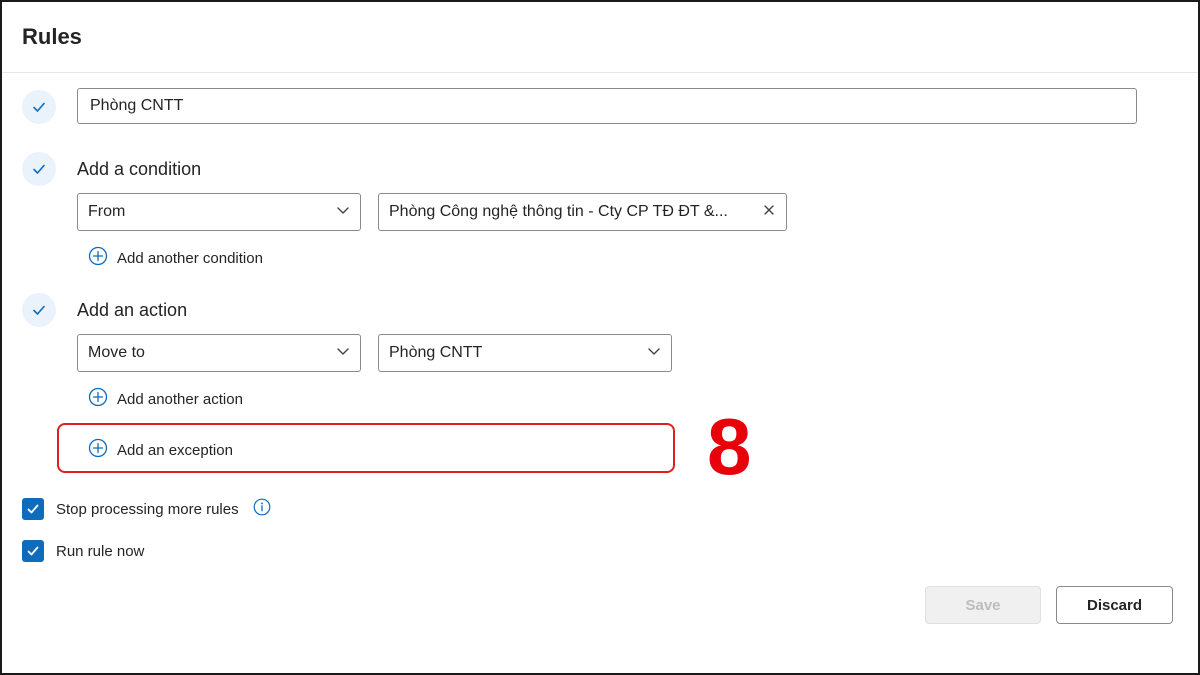 The height and width of the screenshot is (675, 1200). Describe the element at coordinates (39, 310) in the screenshot. I see `step-action-check-icon` at that location.